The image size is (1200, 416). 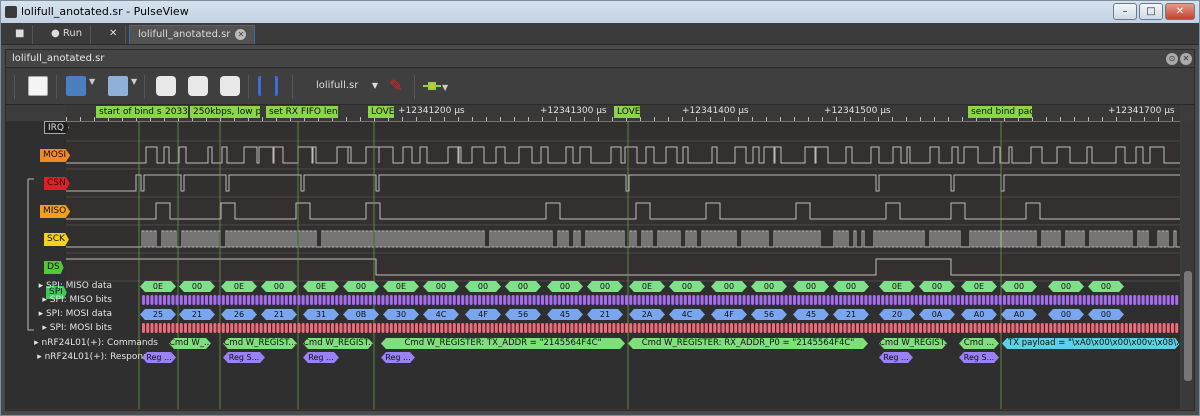 I want to click on mosi_data-annotation: 30, so click(x=401, y=314).